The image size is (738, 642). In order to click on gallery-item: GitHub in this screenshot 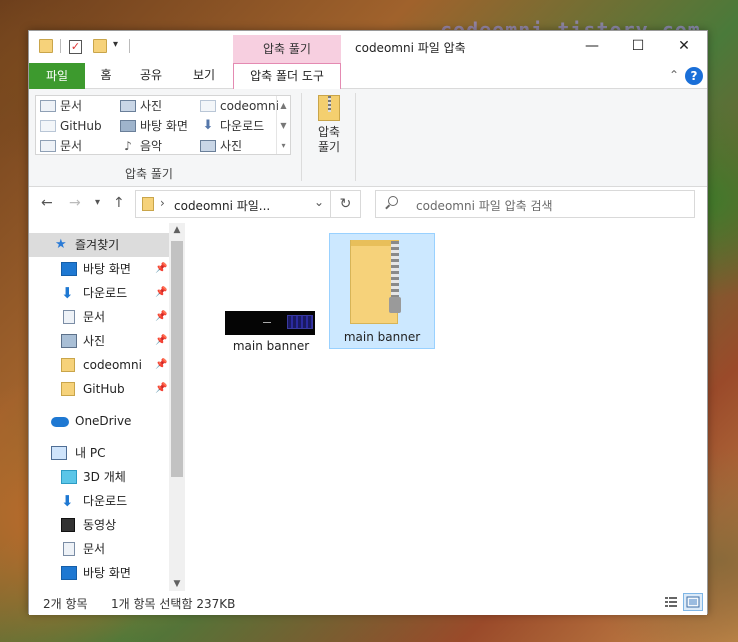, I will do `click(71, 126)`.